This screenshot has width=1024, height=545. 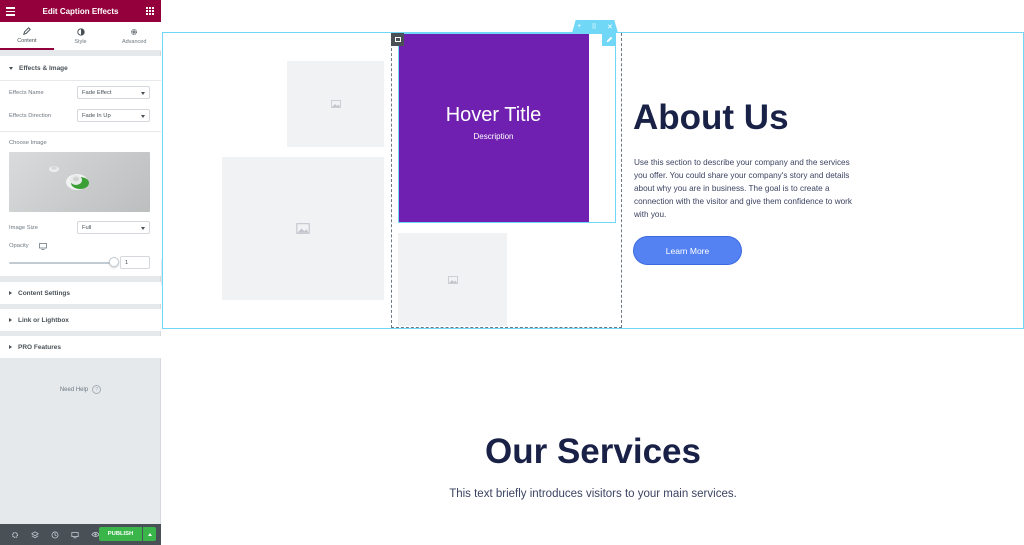 I want to click on tab-style: Style, so click(x=81, y=36).